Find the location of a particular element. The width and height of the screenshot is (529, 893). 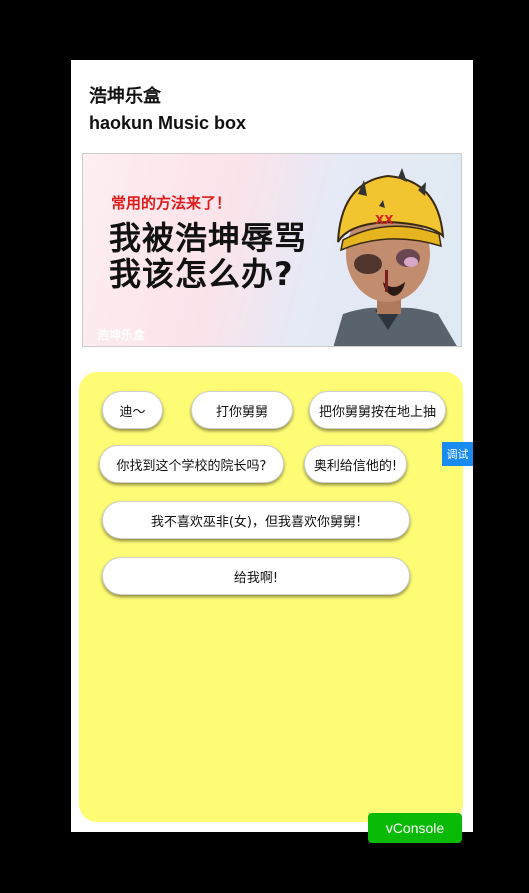

sound-button-label: 你找到这个学校的院长吗? is located at coordinates (191, 466).